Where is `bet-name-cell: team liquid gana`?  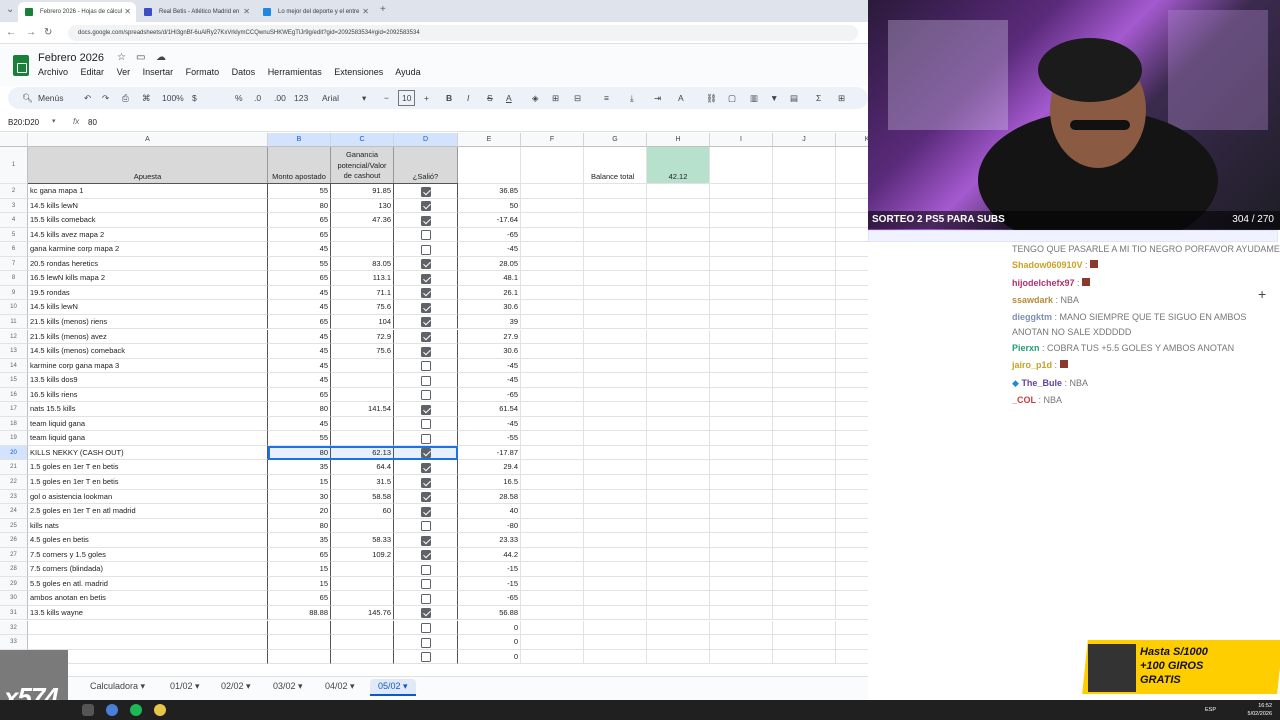 bet-name-cell: team liquid gana is located at coordinates (148, 438).